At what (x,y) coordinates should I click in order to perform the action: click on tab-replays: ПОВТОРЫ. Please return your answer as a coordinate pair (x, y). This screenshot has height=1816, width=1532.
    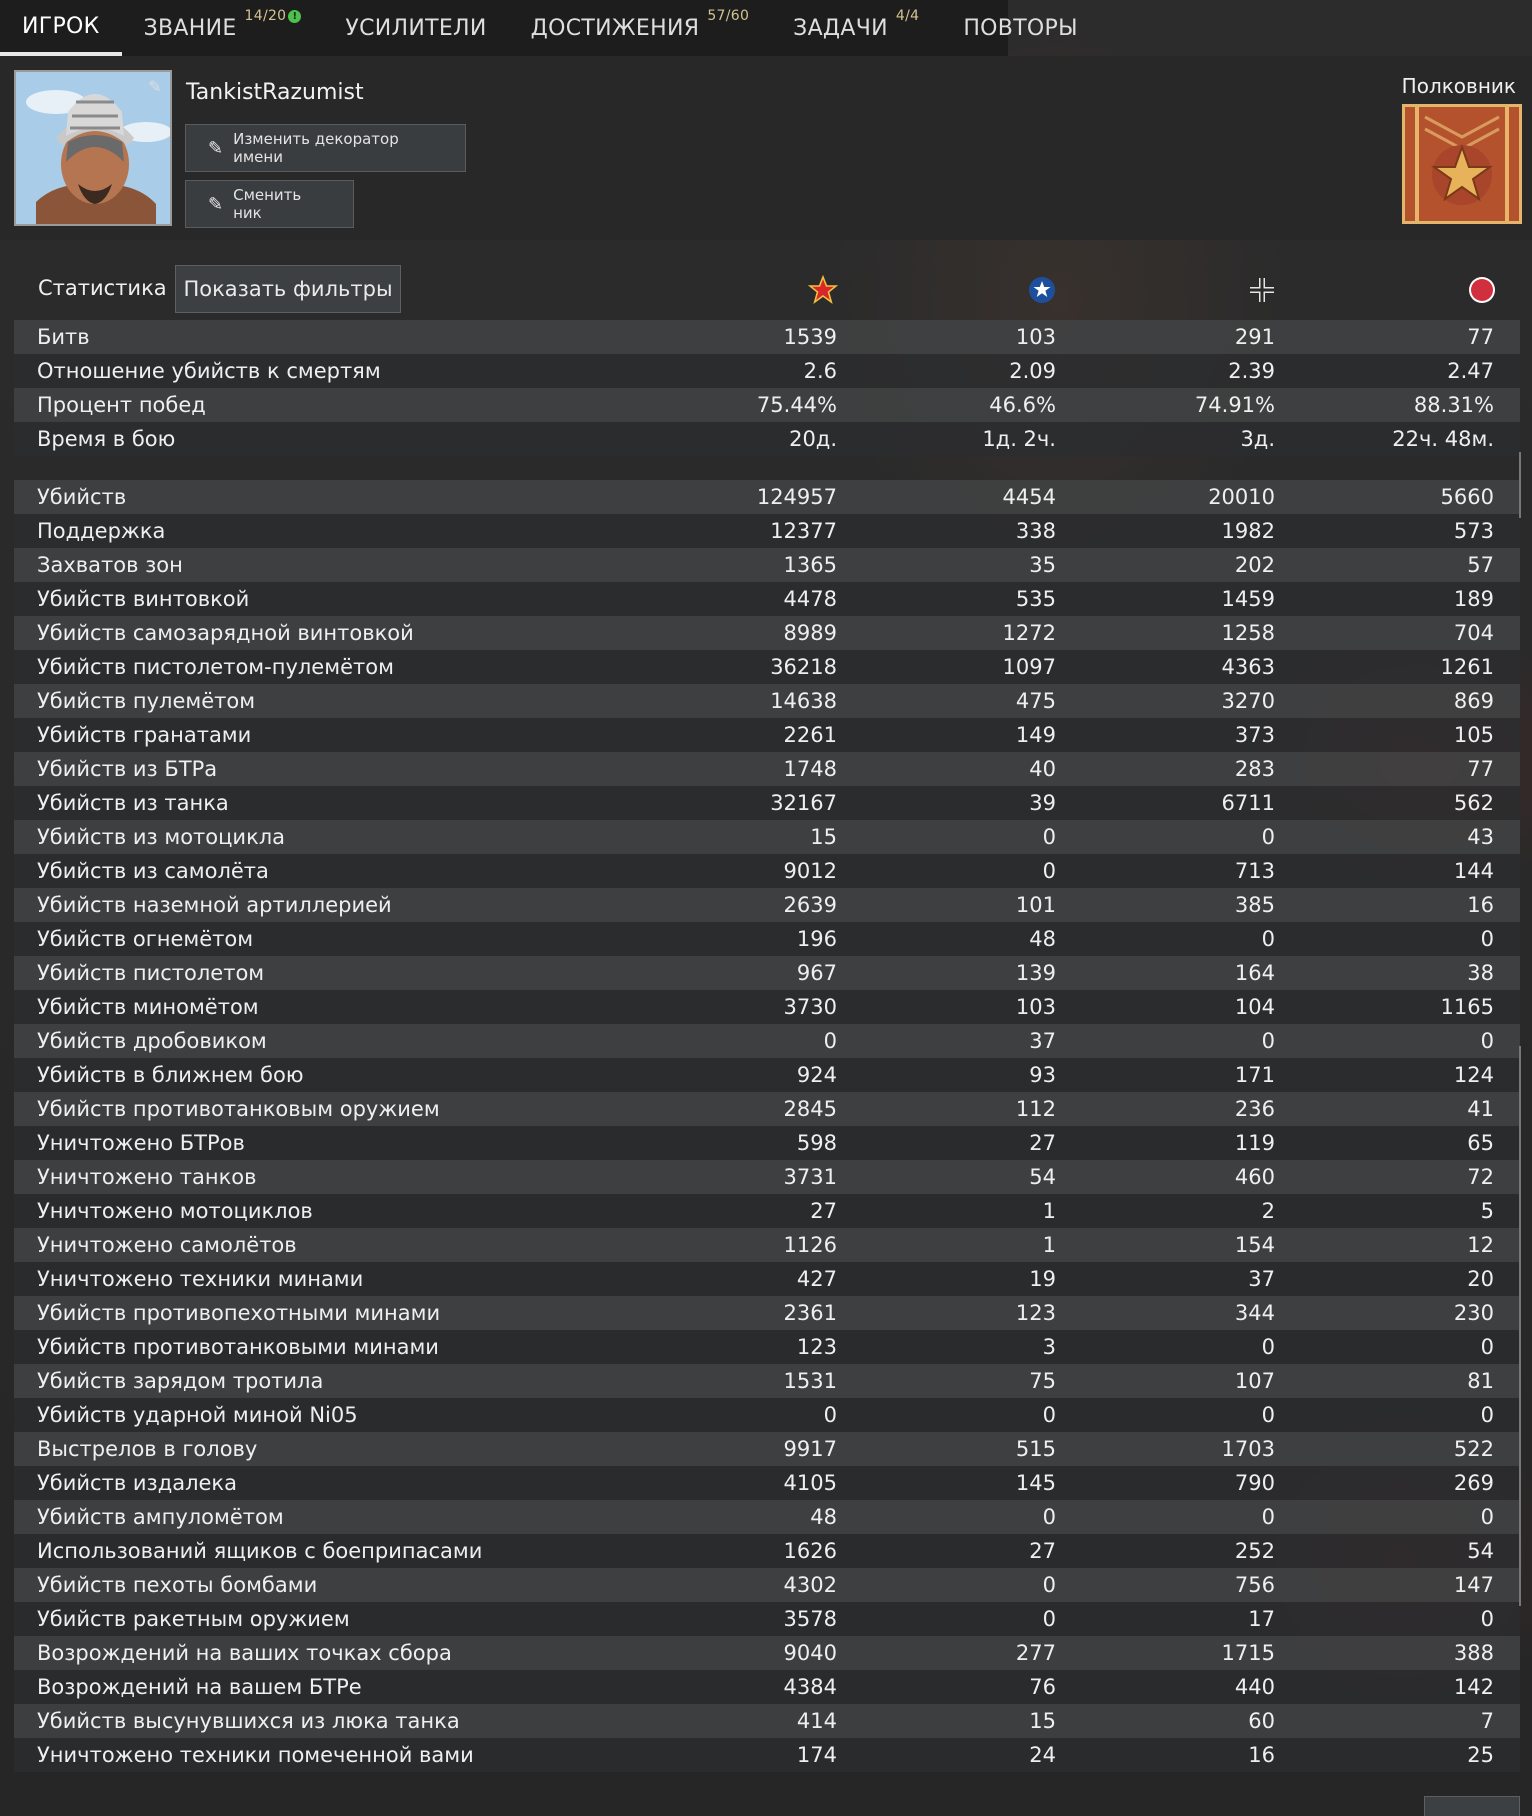
    Looking at the image, I should click on (1020, 28).